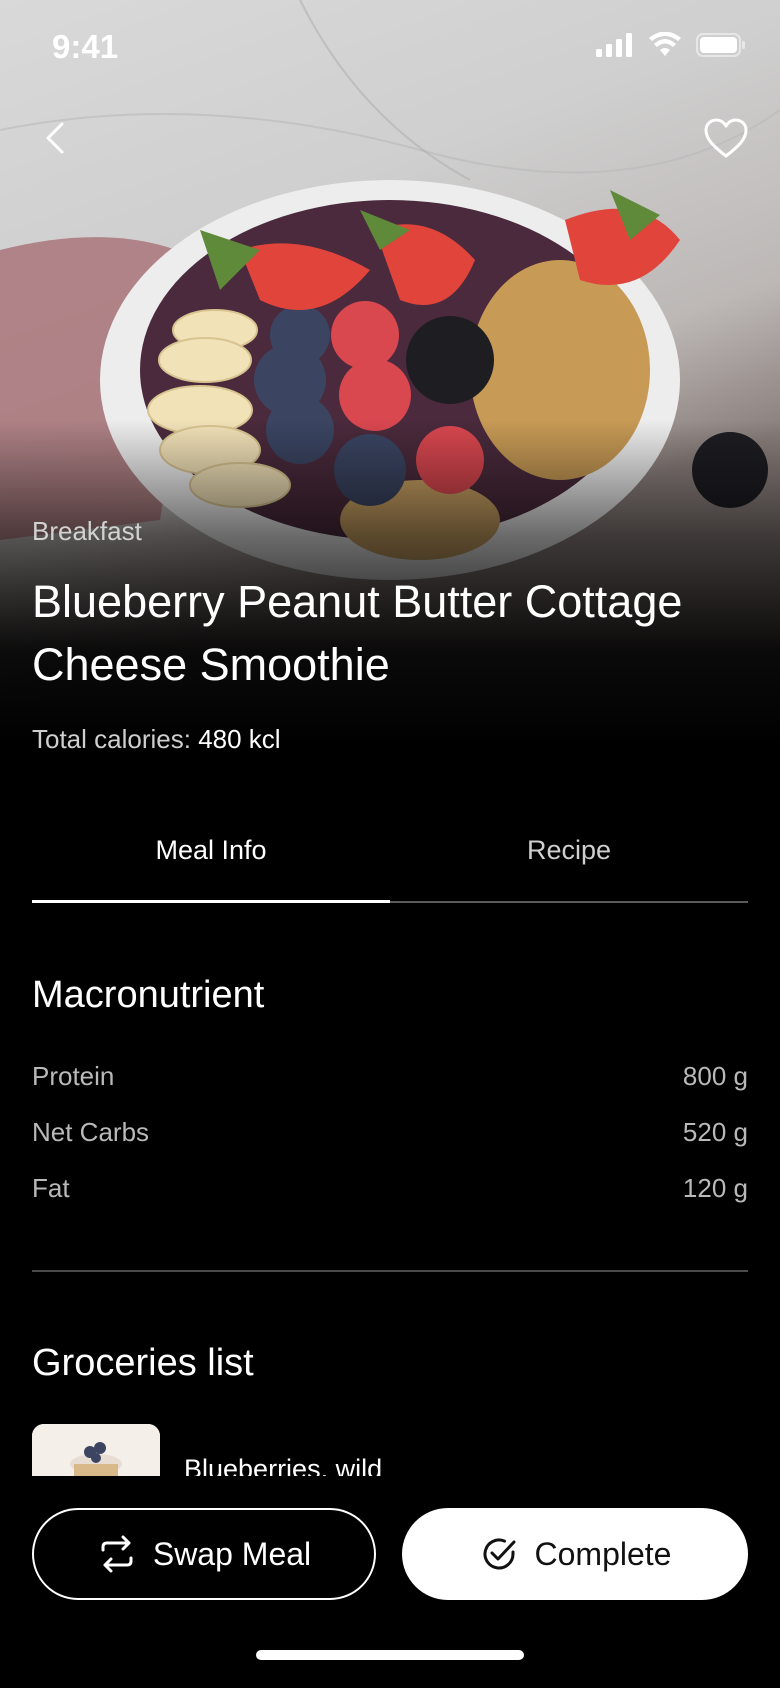 This screenshot has height=1688, width=780. What do you see at coordinates (87, 531) in the screenshot?
I see `meal-category: Breakfast` at bounding box center [87, 531].